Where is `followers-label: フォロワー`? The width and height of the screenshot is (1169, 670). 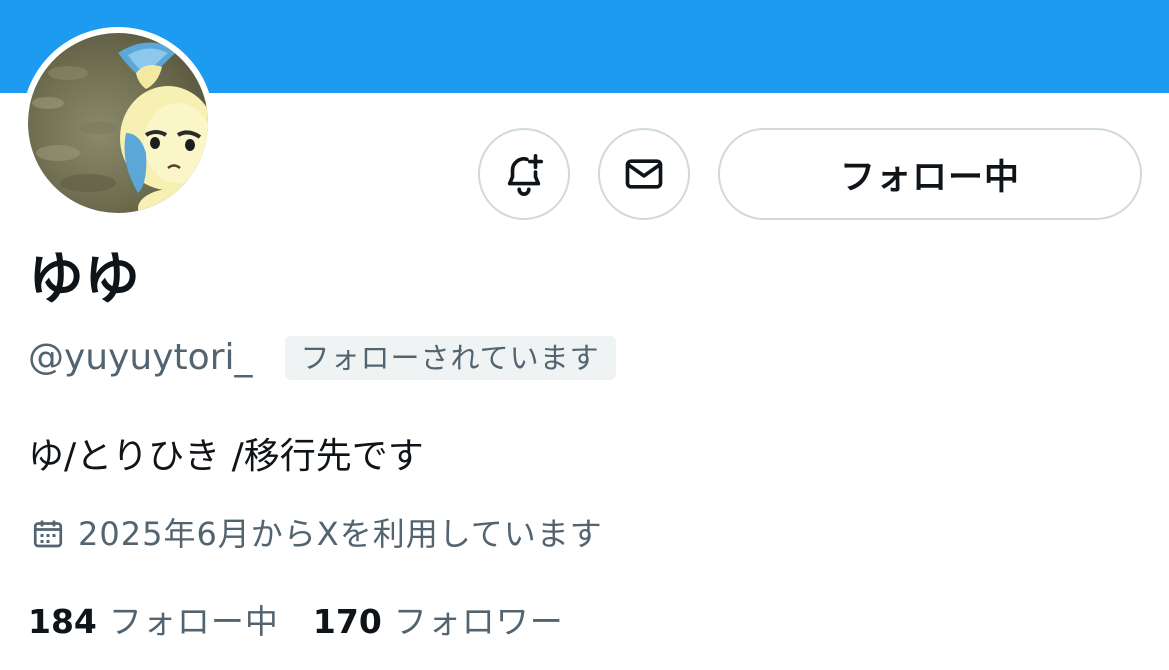 followers-label: フォロワー is located at coordinates (478, 621).